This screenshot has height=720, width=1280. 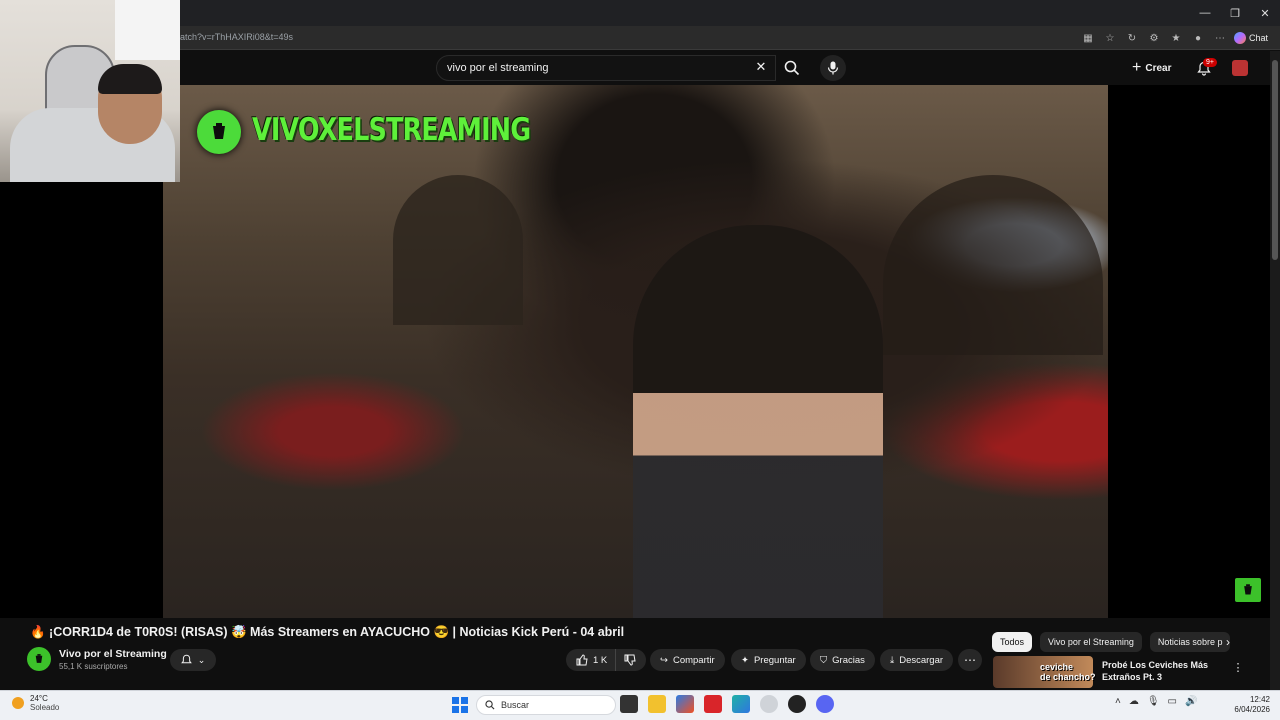 What do you see at coordinates (460, 705) in the screenshot?
I see `windows-start-icon` at bounding box center [460, 705].